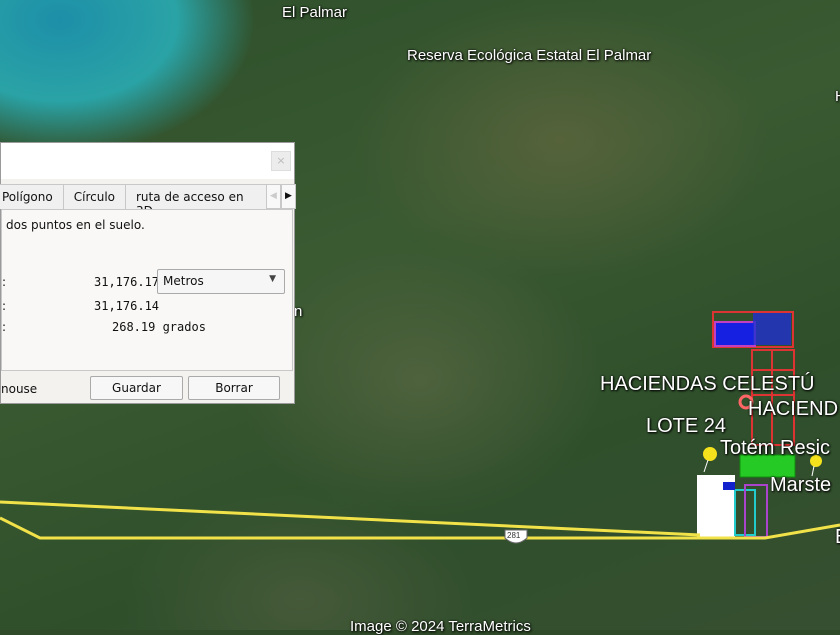 The height and width of the screenshot is (635, 840). I want to click on tab-scroll-right-icon: ▶, so click(288, 196).